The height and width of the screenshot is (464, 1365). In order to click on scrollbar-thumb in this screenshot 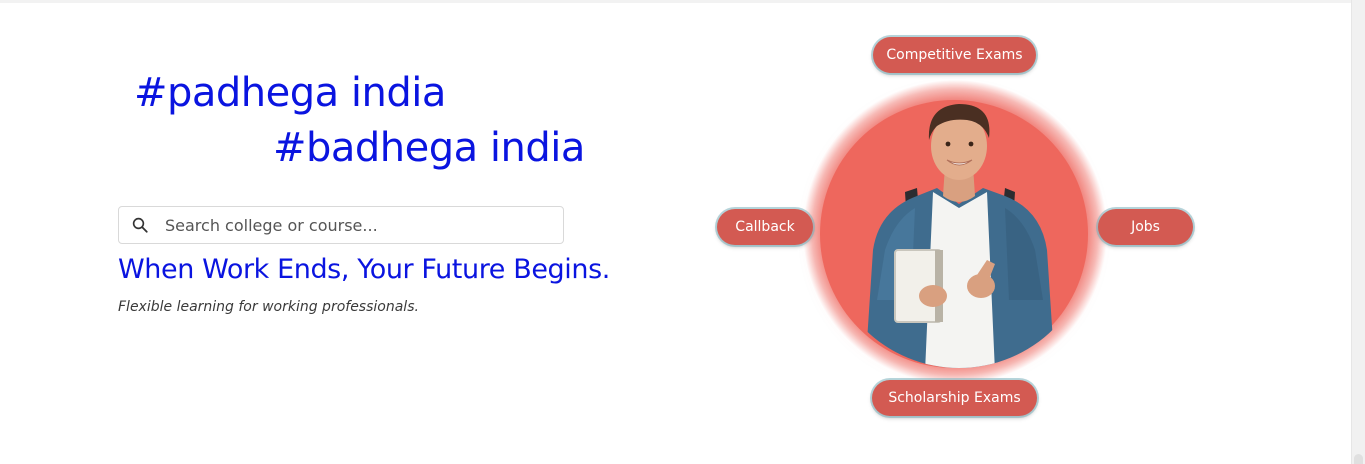, I will do `click(1358, 459)`.